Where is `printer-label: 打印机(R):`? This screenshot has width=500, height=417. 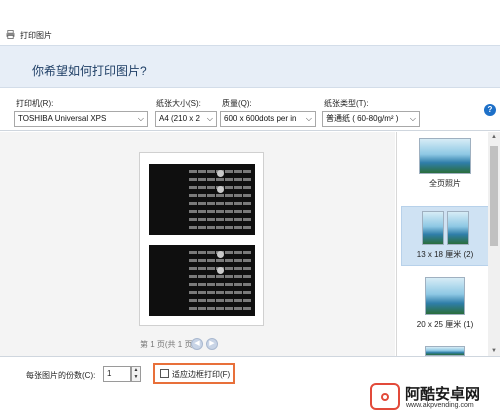
printer-label: 打印机(R): is located at coordinates (35, 103).